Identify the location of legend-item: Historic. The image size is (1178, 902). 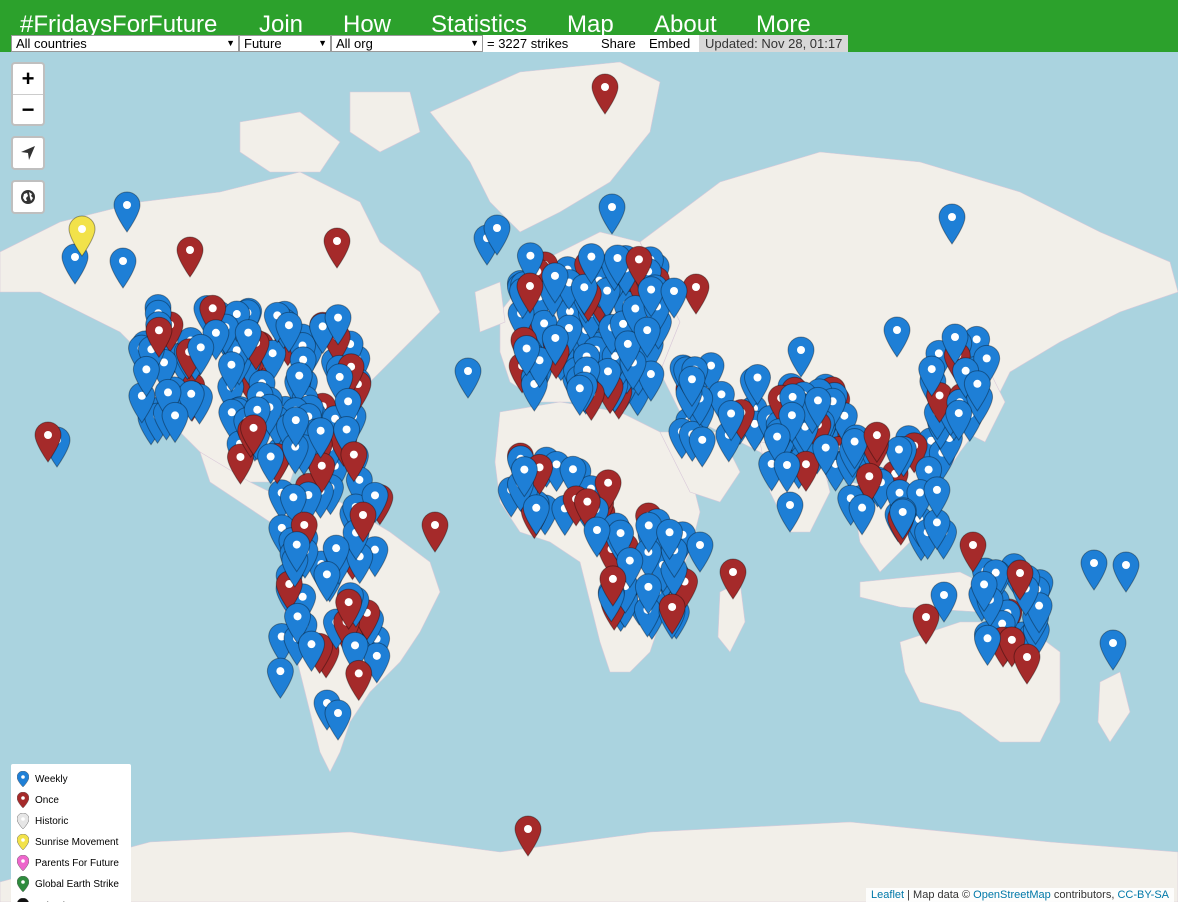
(42, 821).